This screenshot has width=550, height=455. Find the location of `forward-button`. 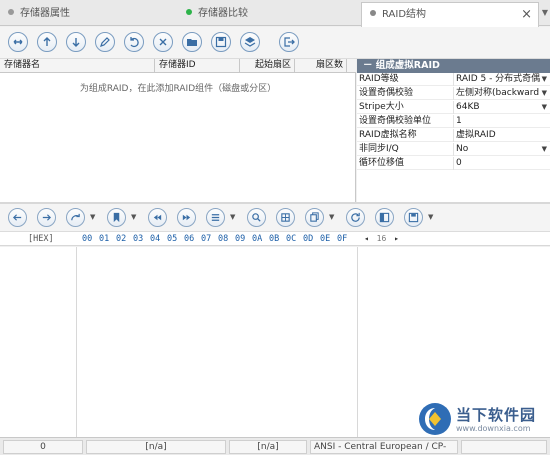

forward-button is located at coordinates (46, 217).